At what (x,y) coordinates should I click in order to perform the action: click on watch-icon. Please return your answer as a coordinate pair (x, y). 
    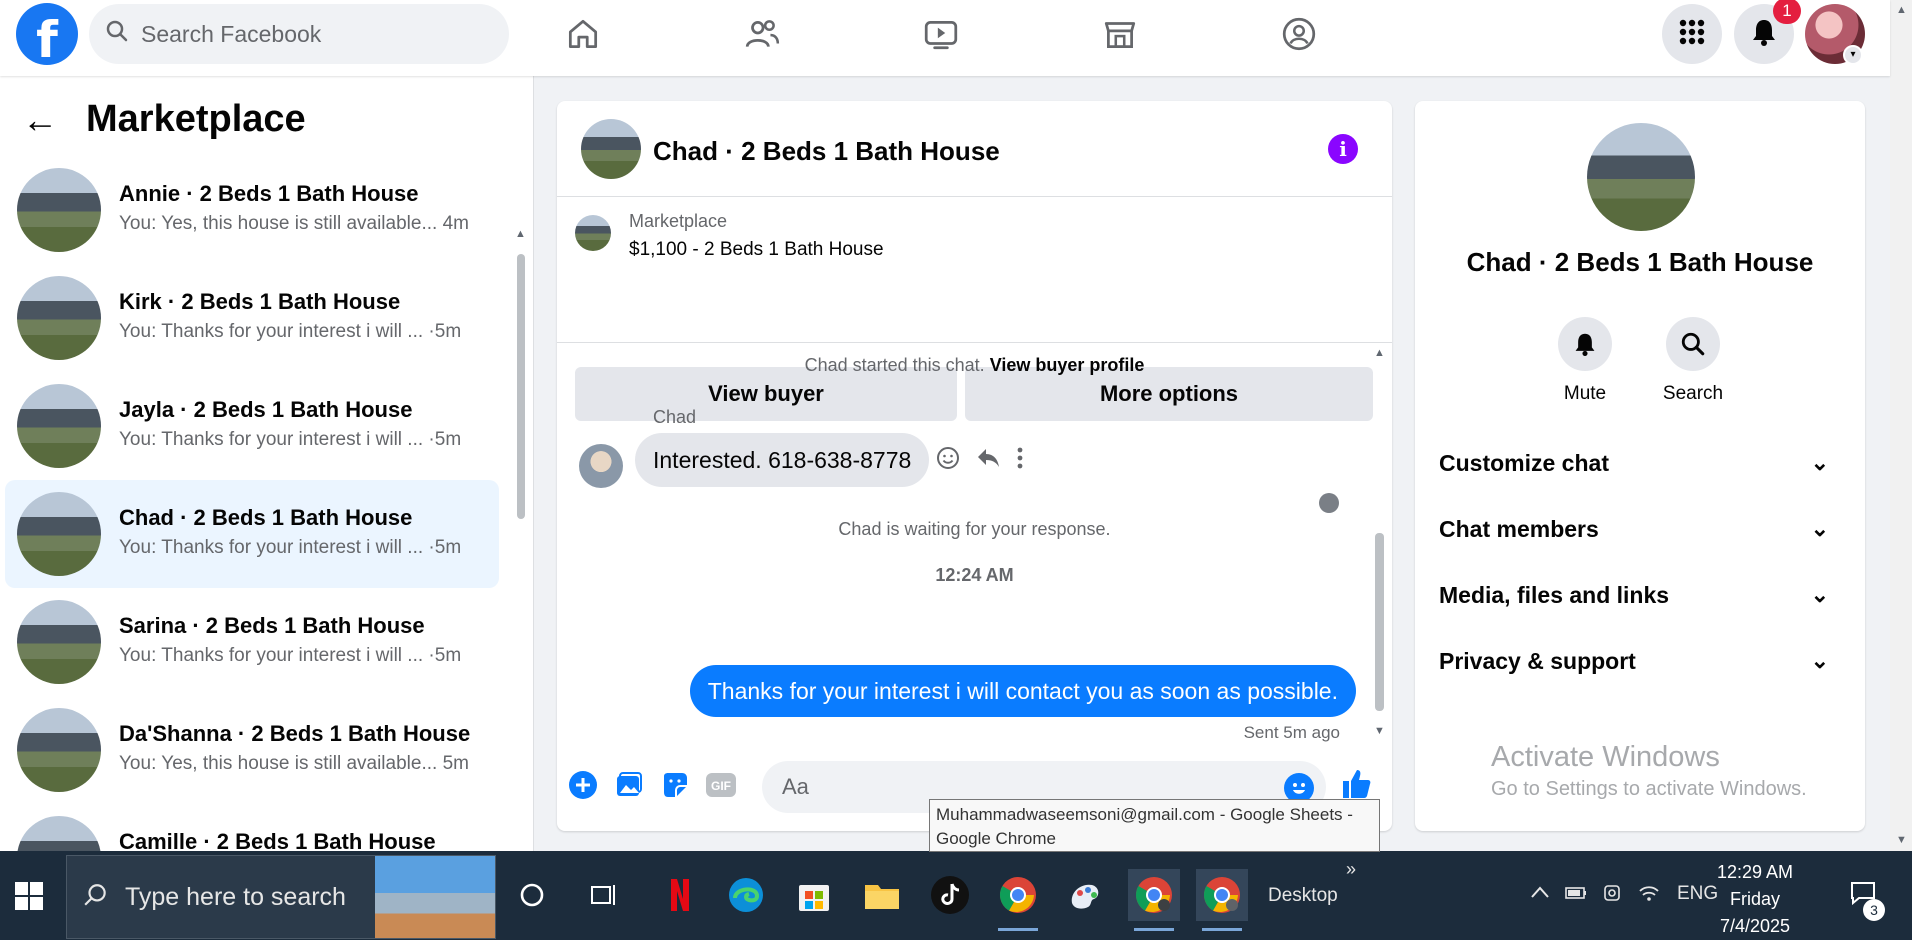
    Looking at the image, I should click on (941, 34).